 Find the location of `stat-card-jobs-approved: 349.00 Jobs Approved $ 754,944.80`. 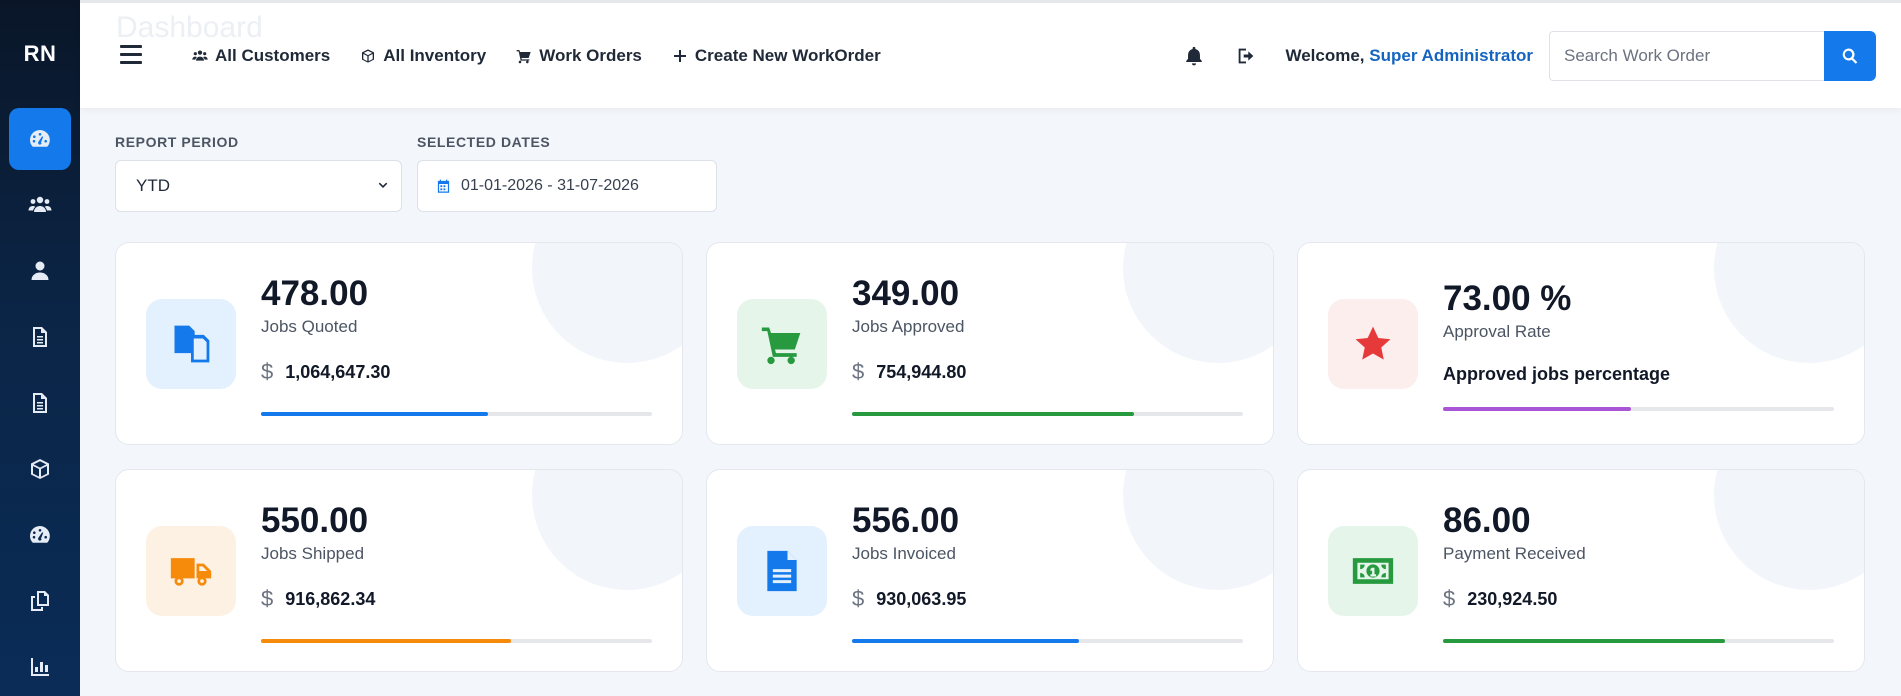

stat-card-jobs-approved: 349.00 Jobs Approved $ 754,944.80 is located at coordinates (990, 343).